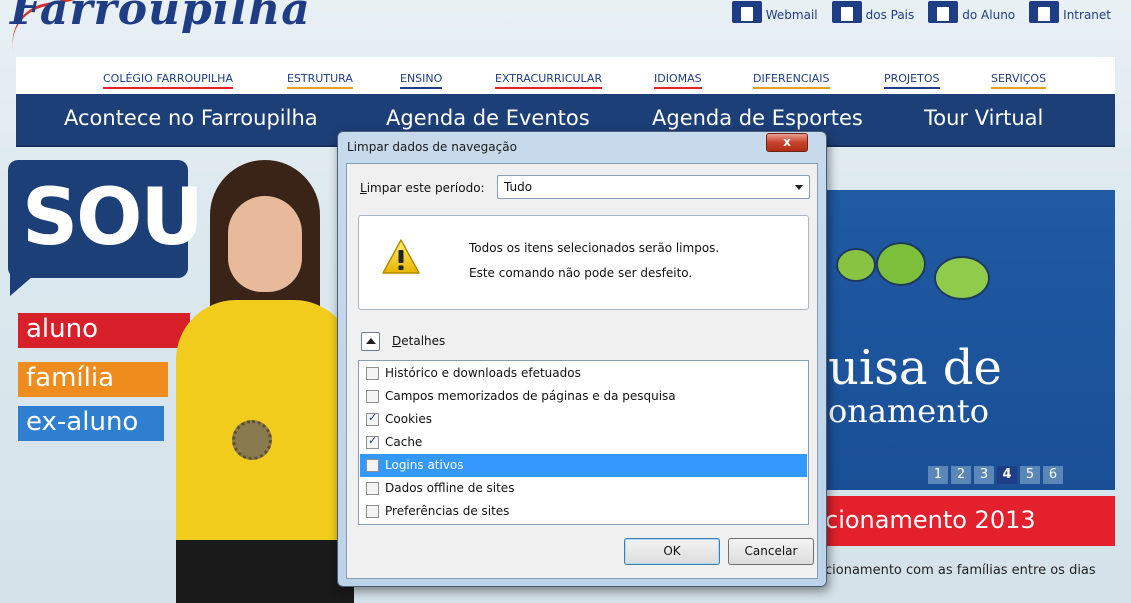 This screenshot has height=603, width=1131. Describe the element at coordinates (93, 379) in the screenshot. I see `tag-familia: família` at that location.